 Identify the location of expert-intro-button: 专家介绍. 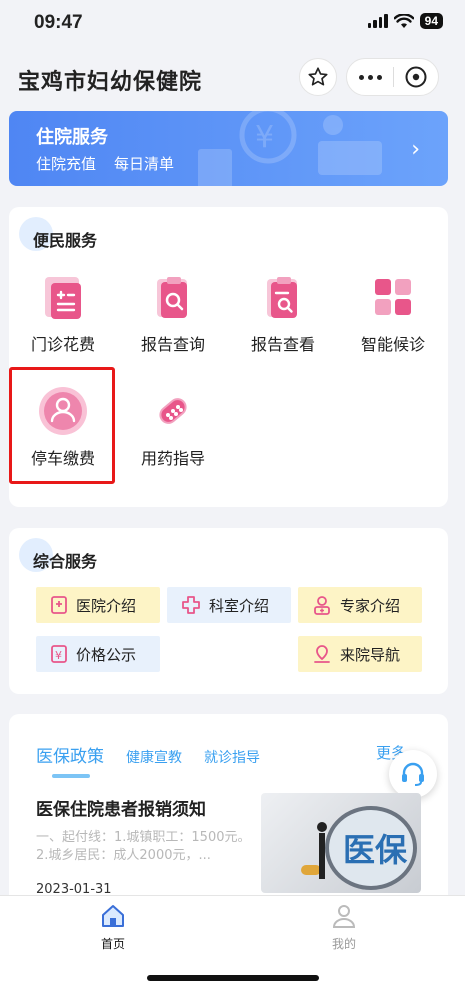
(360, 605).